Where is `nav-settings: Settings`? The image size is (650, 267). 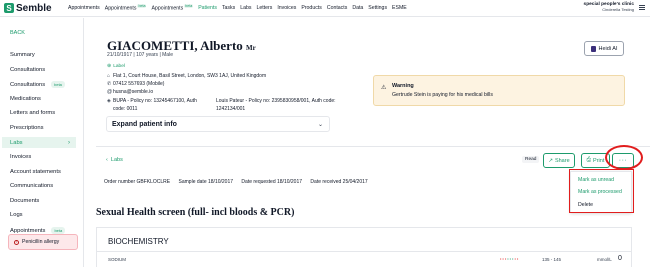 nav-settings: Settings is located at coordinates (377, 8).